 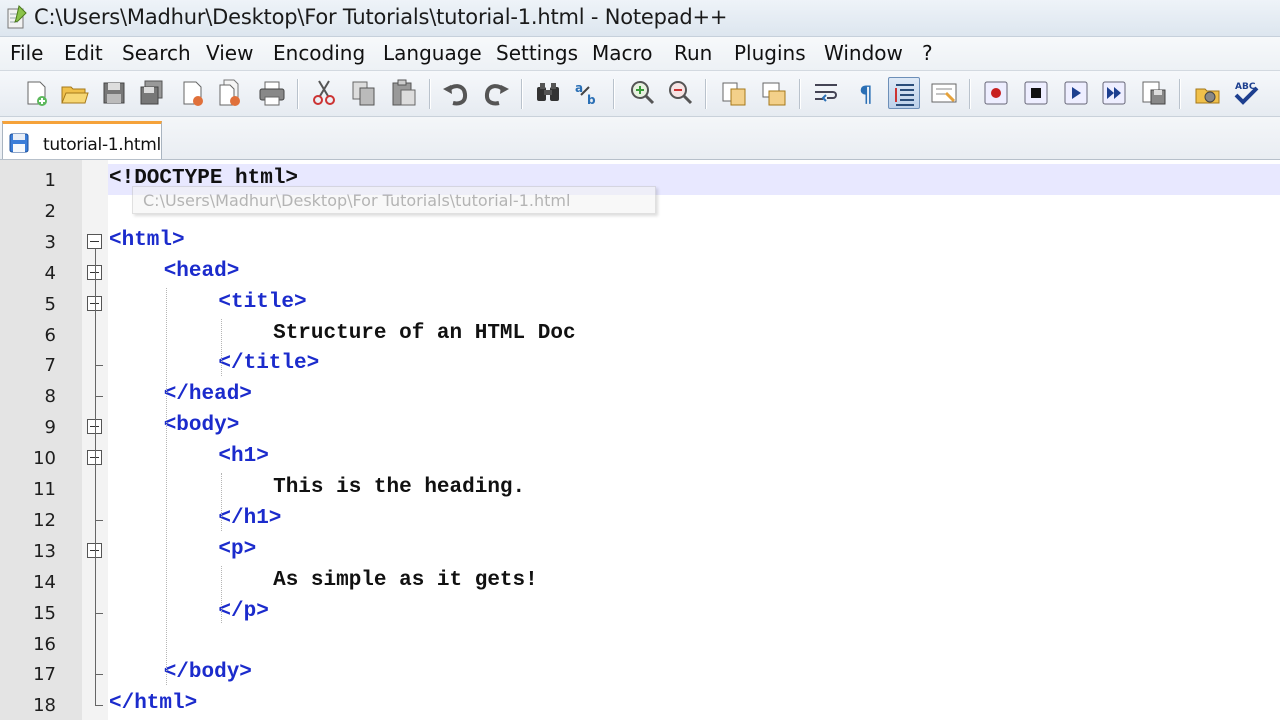 I want to click on line-number: 14, so click(x=44, y=582).